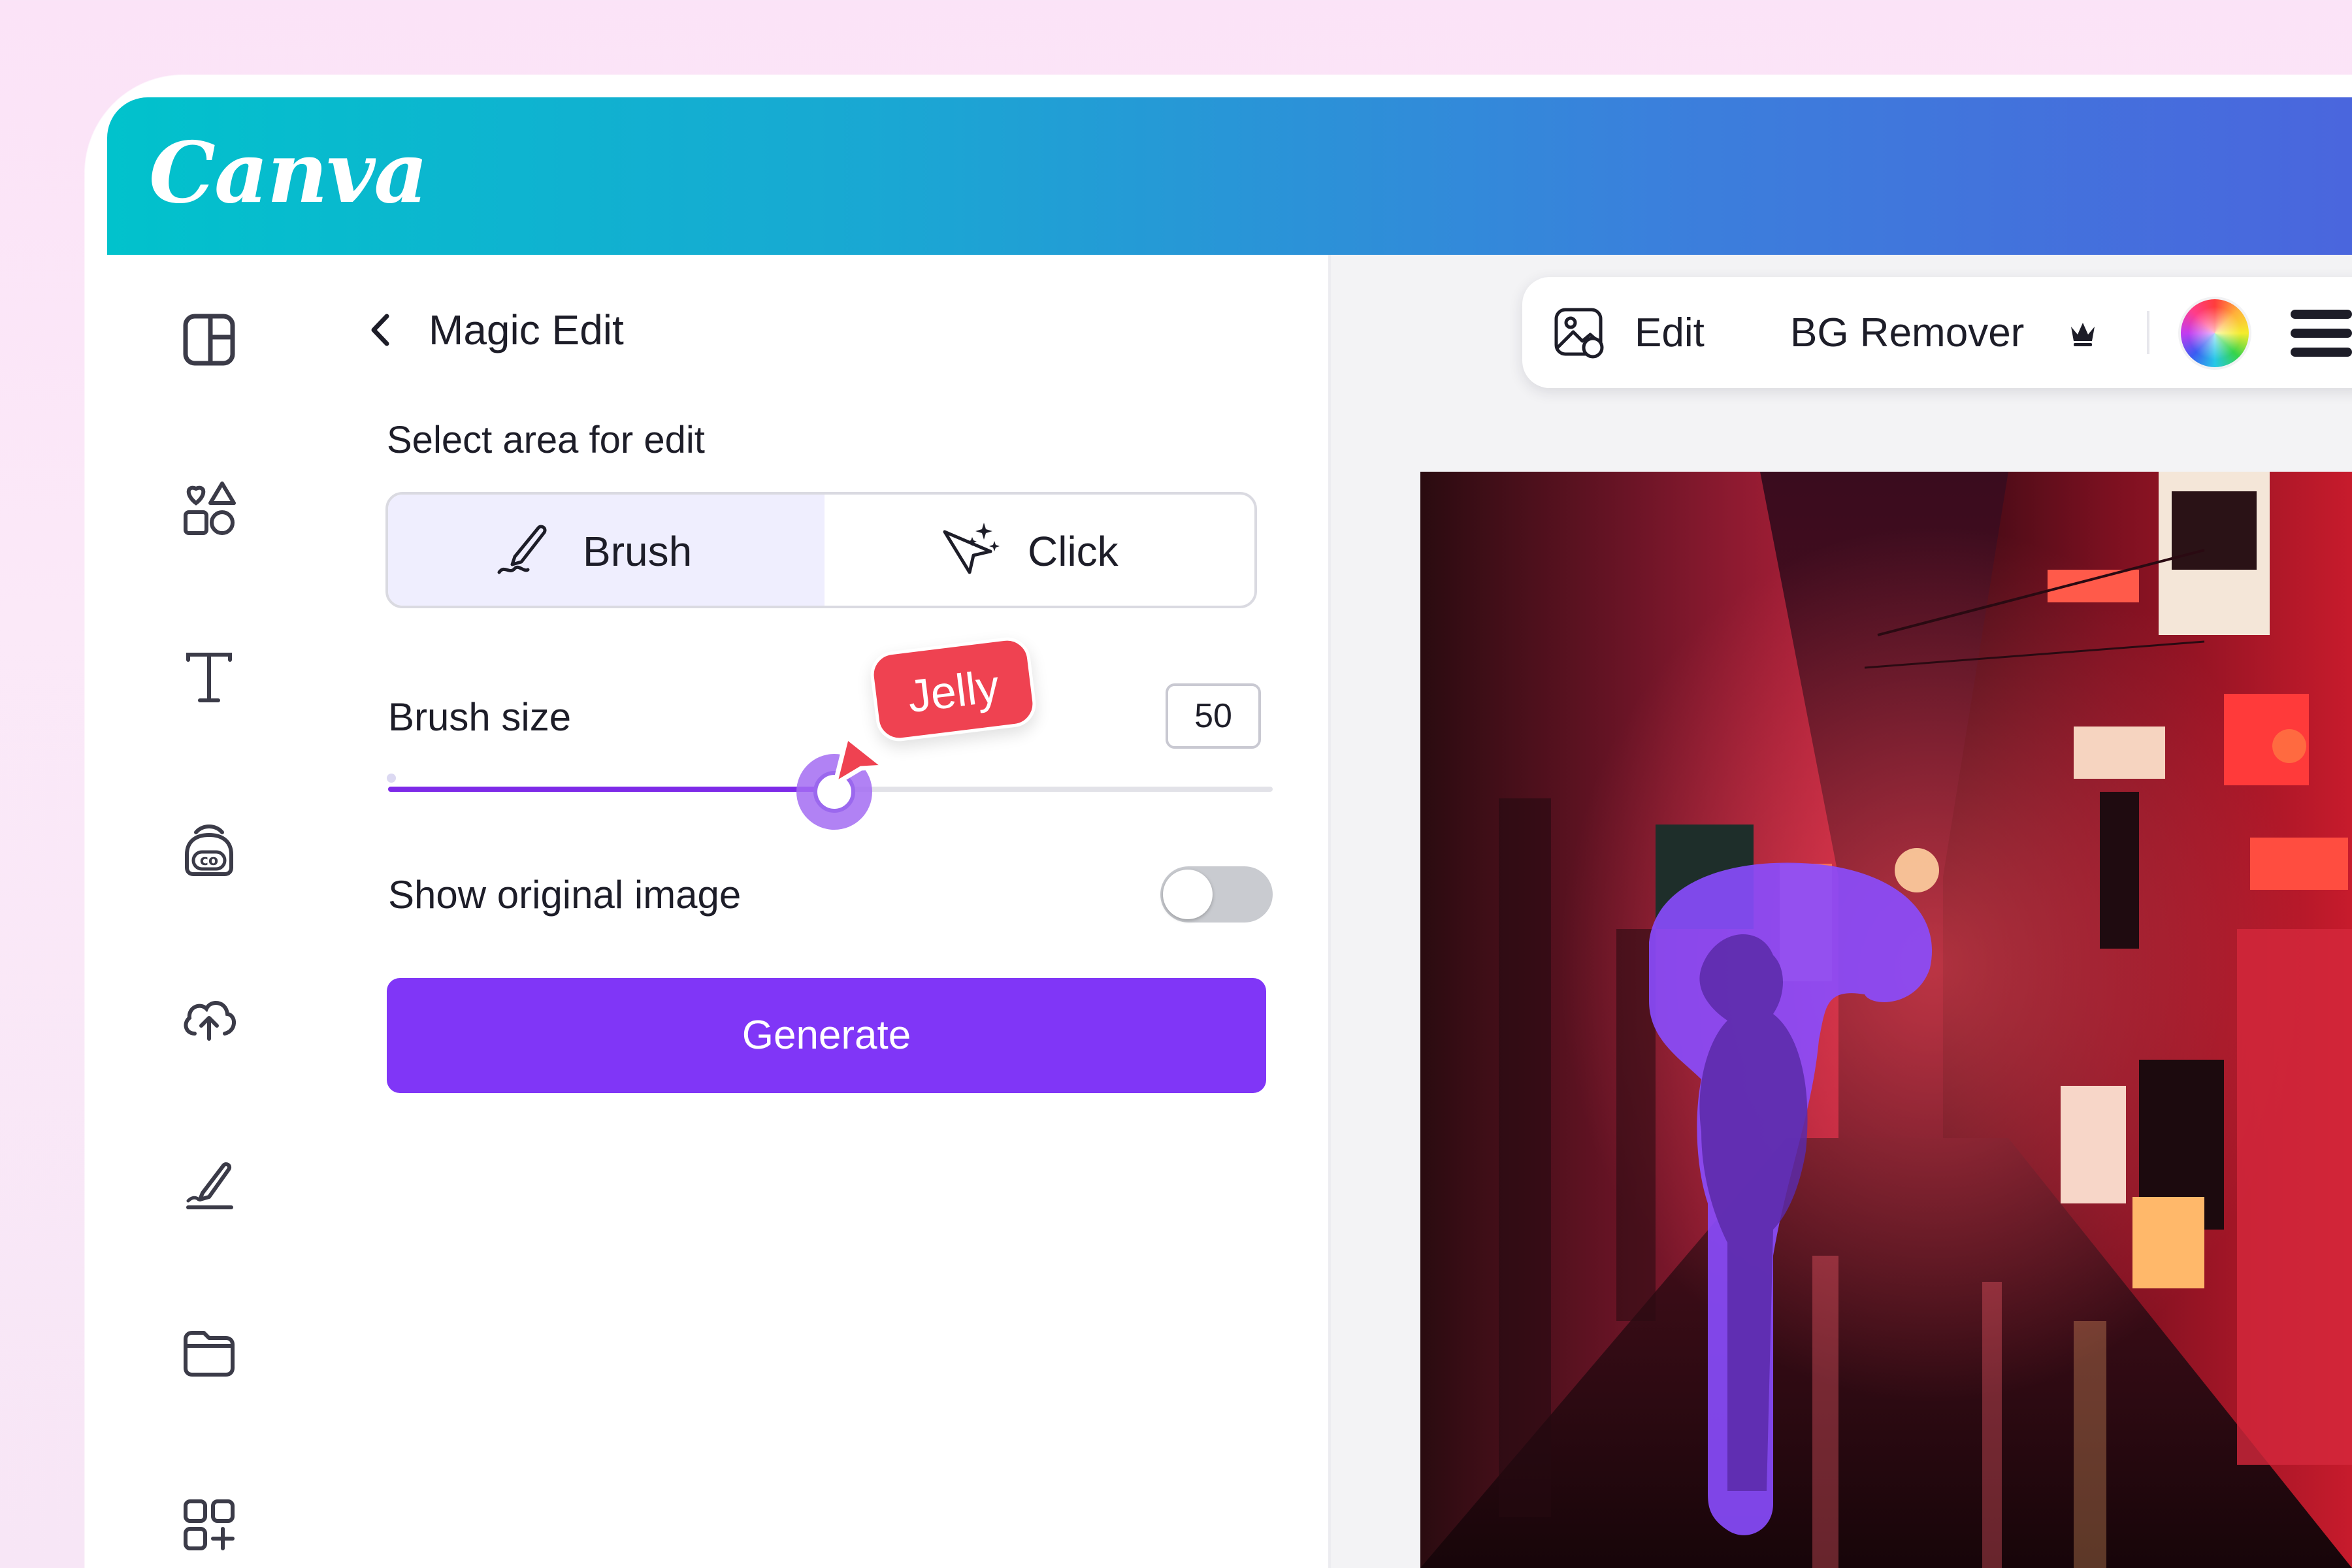 The height and width of the screenshot is (1568, 2352). What do you see at coordinates (2215, 333) in the screenshot?
I see `color-picker-icon` at bounding box center [2215, 333].